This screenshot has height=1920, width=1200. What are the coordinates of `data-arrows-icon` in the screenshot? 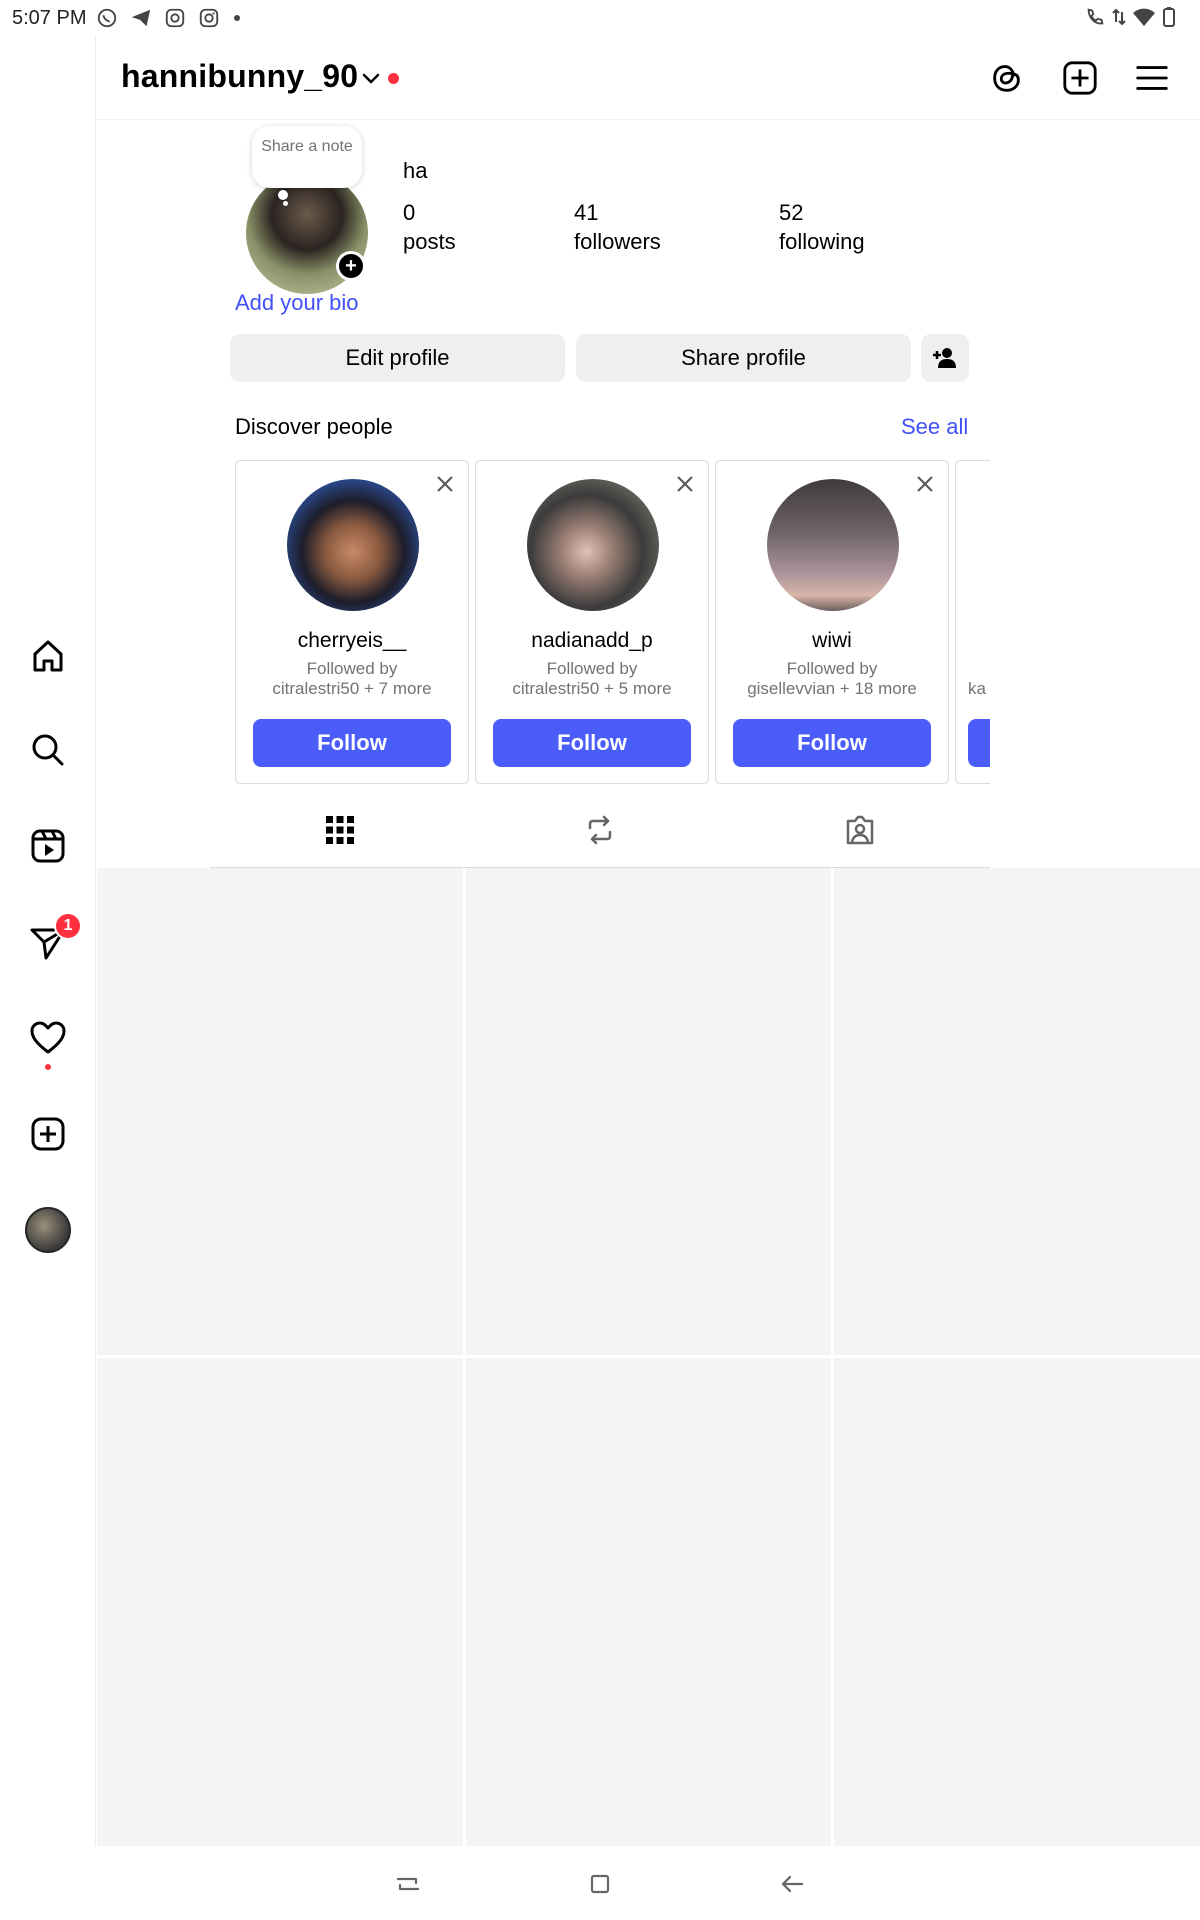 It's located at (1119, 17).